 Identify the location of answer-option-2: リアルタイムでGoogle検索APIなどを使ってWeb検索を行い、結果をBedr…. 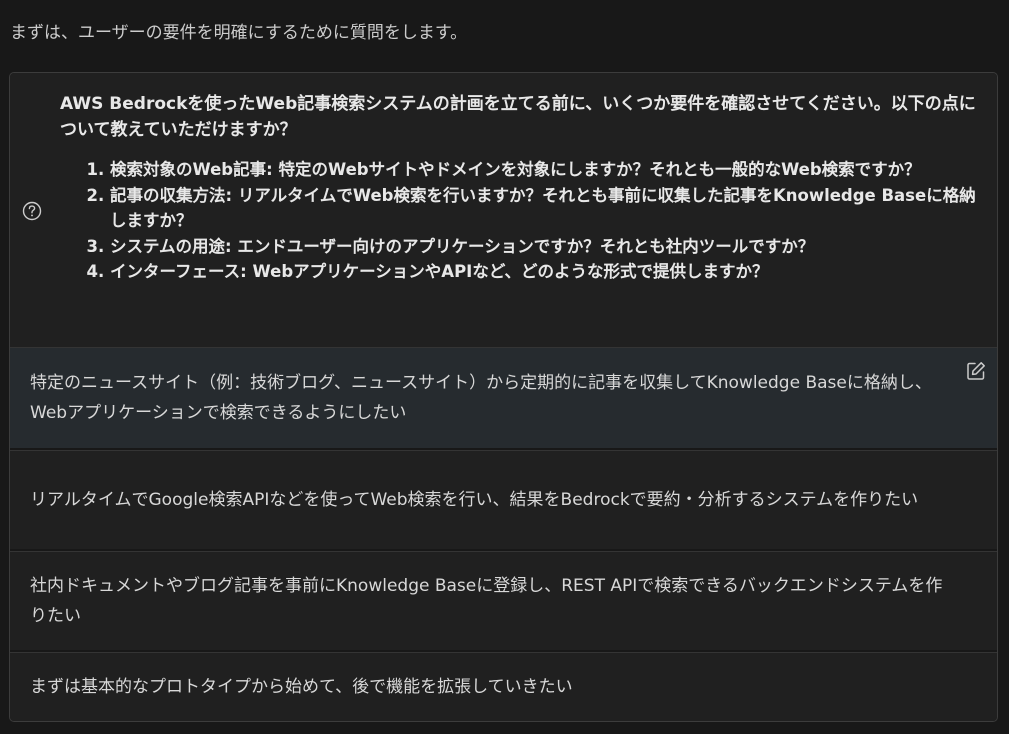
(503, 499).